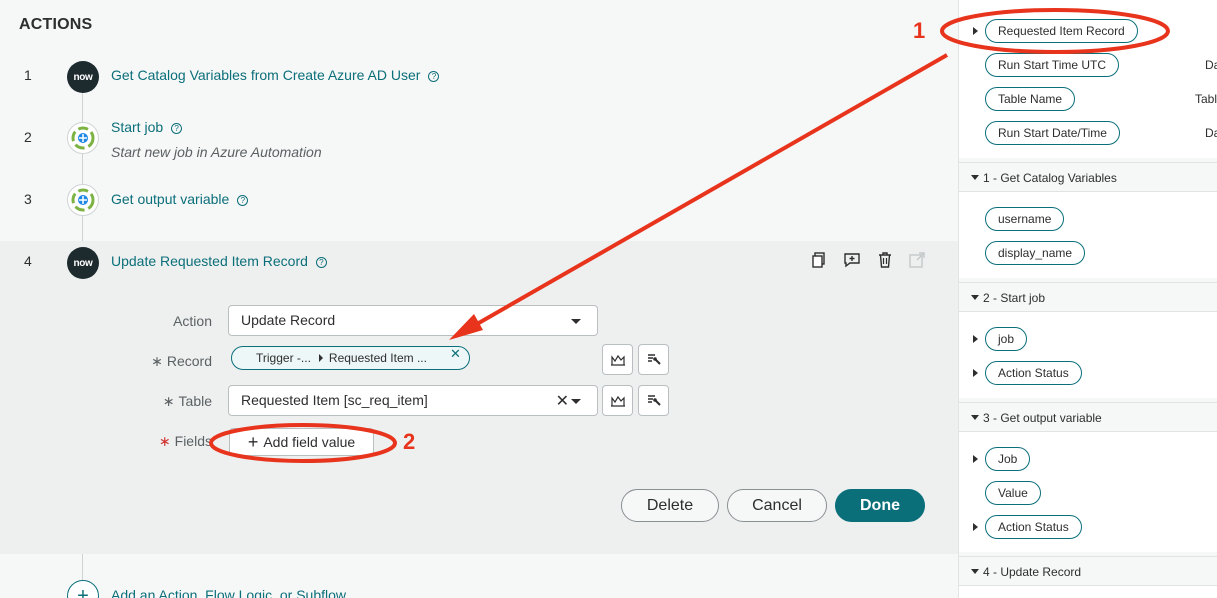 The width and height of the screenshot is (1217, 598). I want to click on trash-icon, so click(885, 260).